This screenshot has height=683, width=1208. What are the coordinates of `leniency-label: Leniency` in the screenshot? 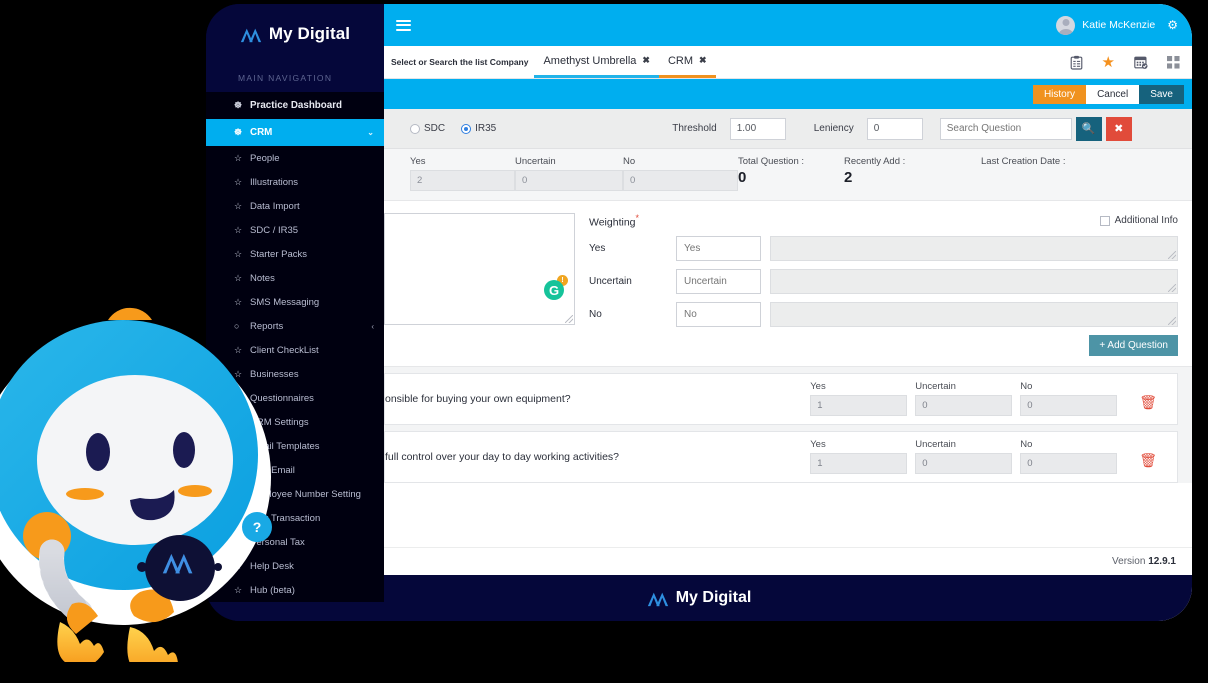 It's located at (833, 128).